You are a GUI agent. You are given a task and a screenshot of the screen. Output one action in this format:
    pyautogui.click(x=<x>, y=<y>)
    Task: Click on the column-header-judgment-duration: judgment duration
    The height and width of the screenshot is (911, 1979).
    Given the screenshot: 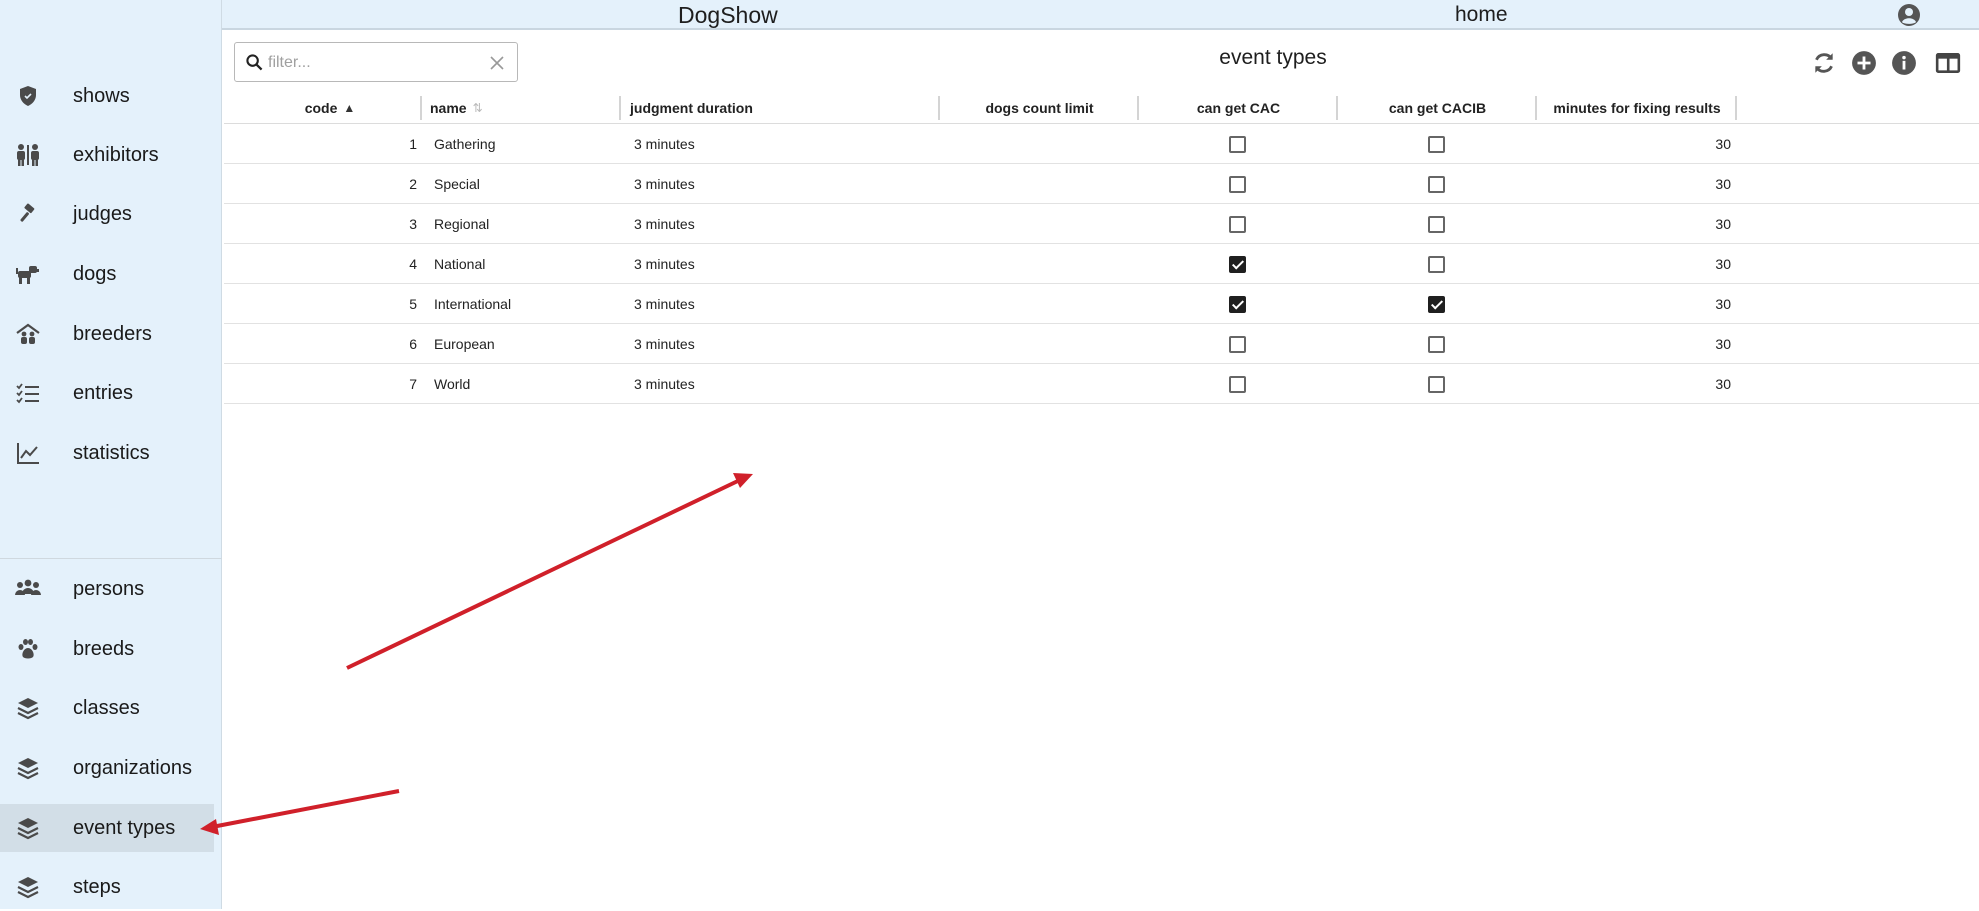 What is the action you would take?
    pyautogui.click(x=780, y=108)
    